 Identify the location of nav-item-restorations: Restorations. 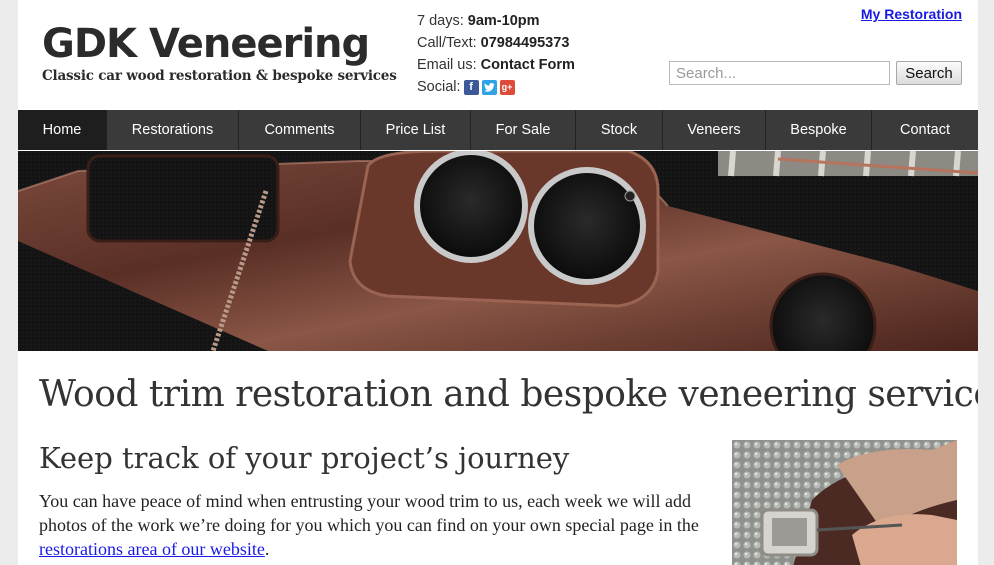
(173, 130).